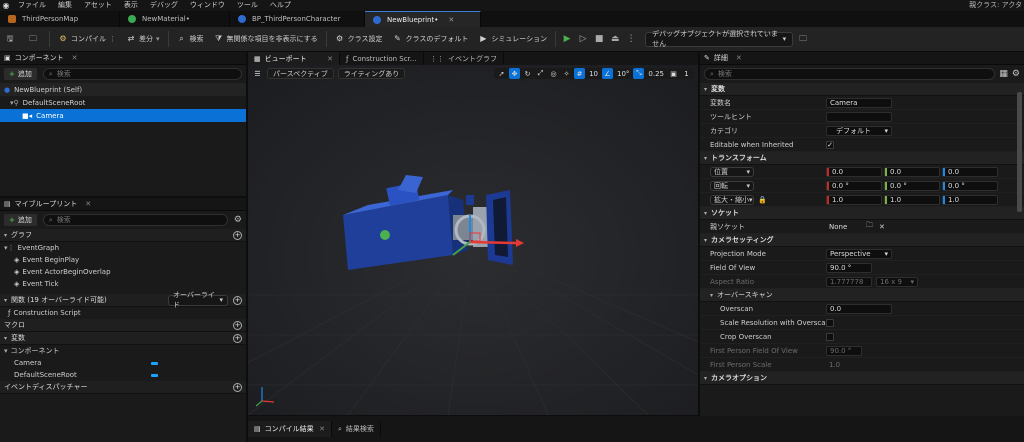  Describe the element at coordinates (850, 74) in the screenshot. I see `details-search-input: ⌕ 検索` at that location.